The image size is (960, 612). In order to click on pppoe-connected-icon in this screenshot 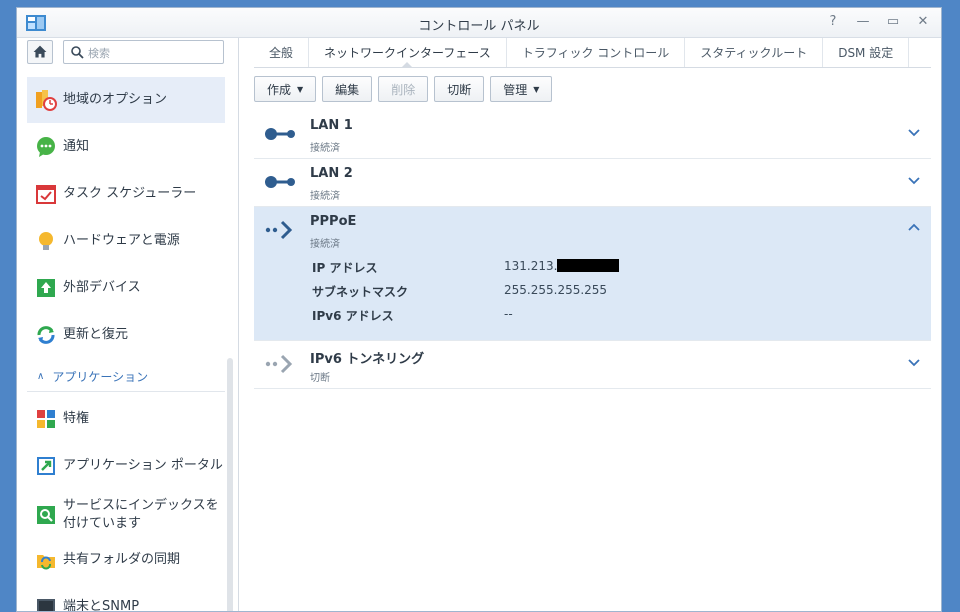, I will do `click(279, 230)`.